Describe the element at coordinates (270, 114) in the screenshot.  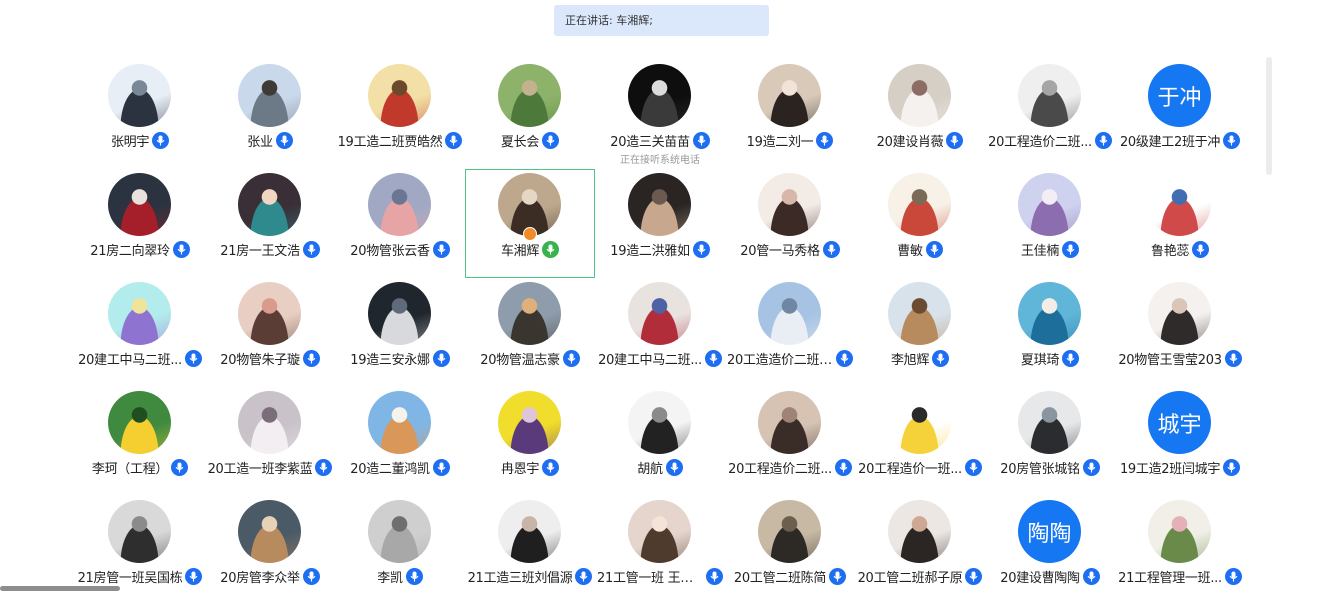
I see `participant-tile: 张业` at that location.